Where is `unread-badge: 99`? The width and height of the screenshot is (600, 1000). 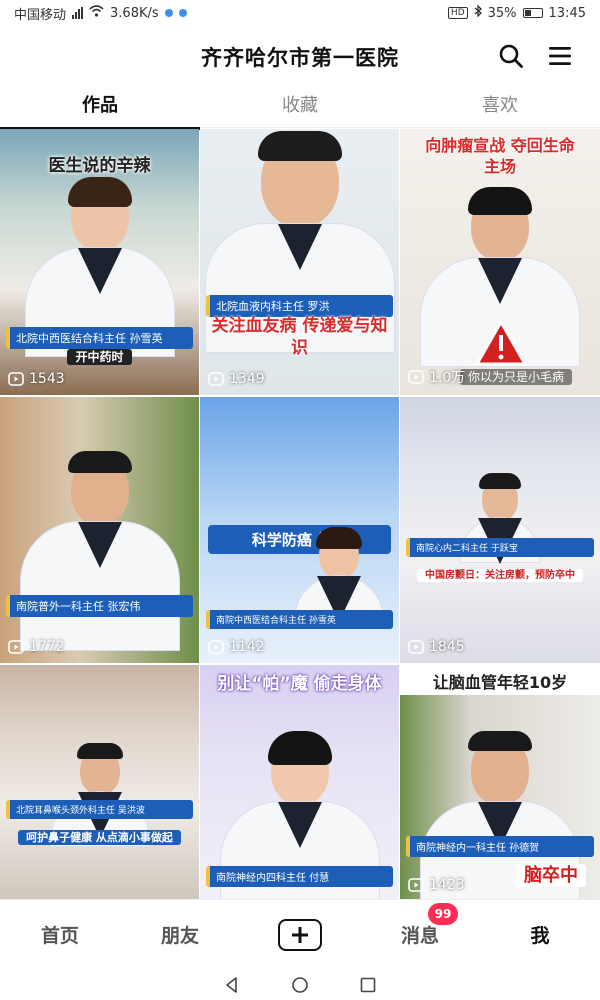
unread-badge: 99 is located at coordinates (443, 914).